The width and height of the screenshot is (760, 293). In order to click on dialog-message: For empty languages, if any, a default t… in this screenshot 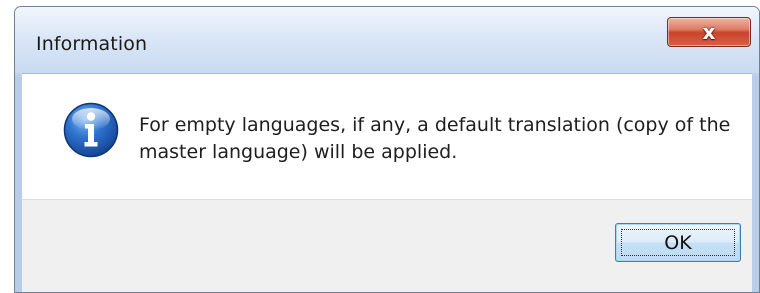, I will do `click(435, 138)`.